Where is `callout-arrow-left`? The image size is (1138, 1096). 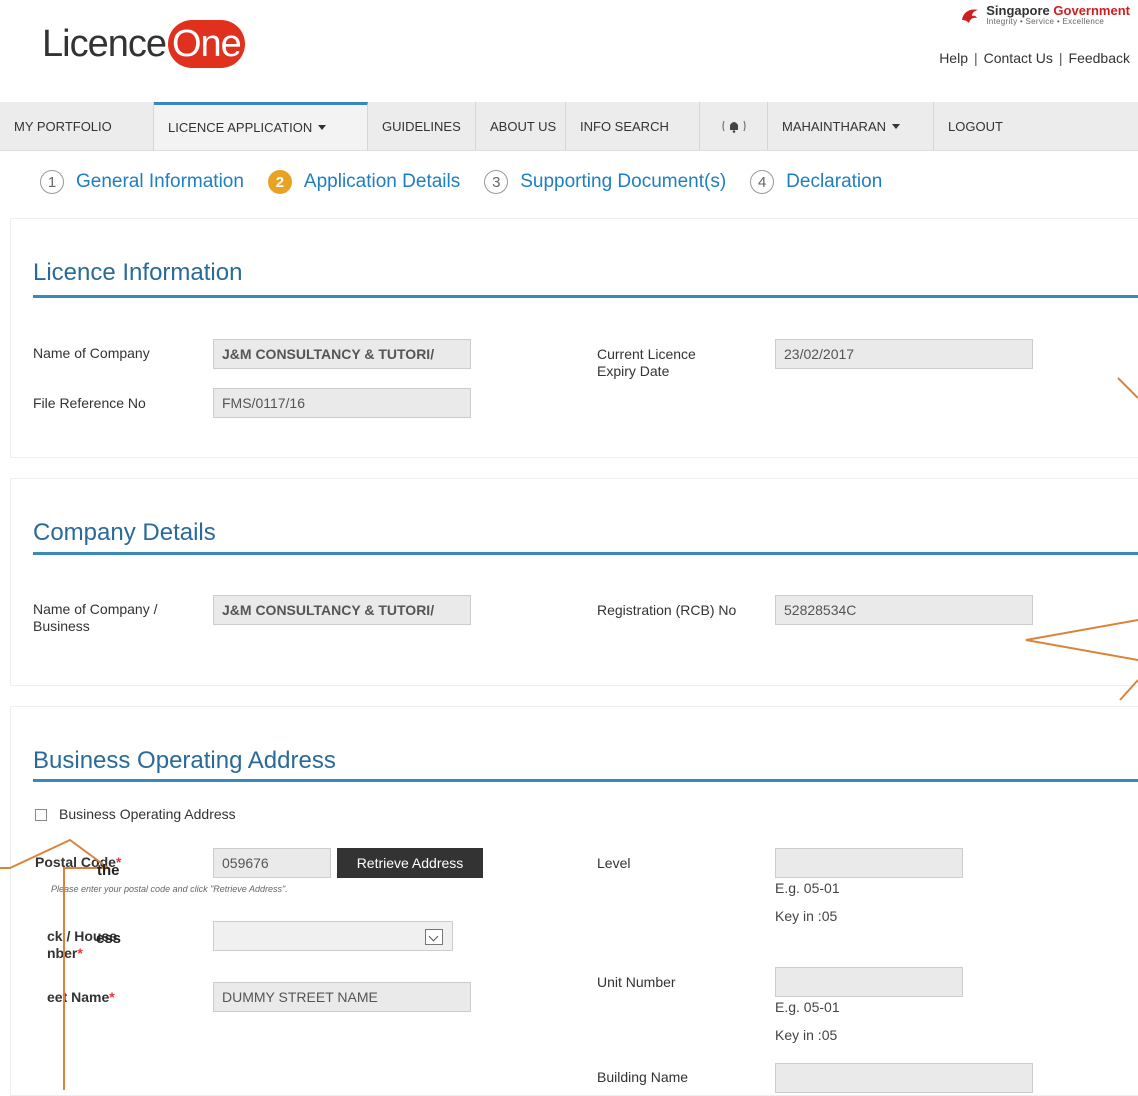
callout-arrow-left is located at coordinates (56, 964).